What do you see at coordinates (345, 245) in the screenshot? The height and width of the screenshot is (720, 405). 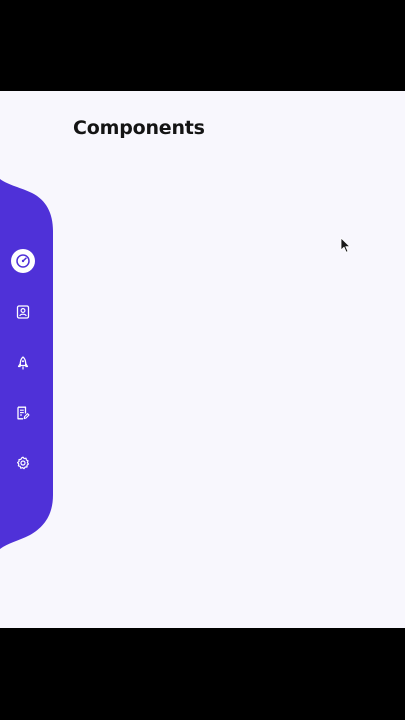 I see `mouse-cursor-icon` at bounding box center [345, 245].